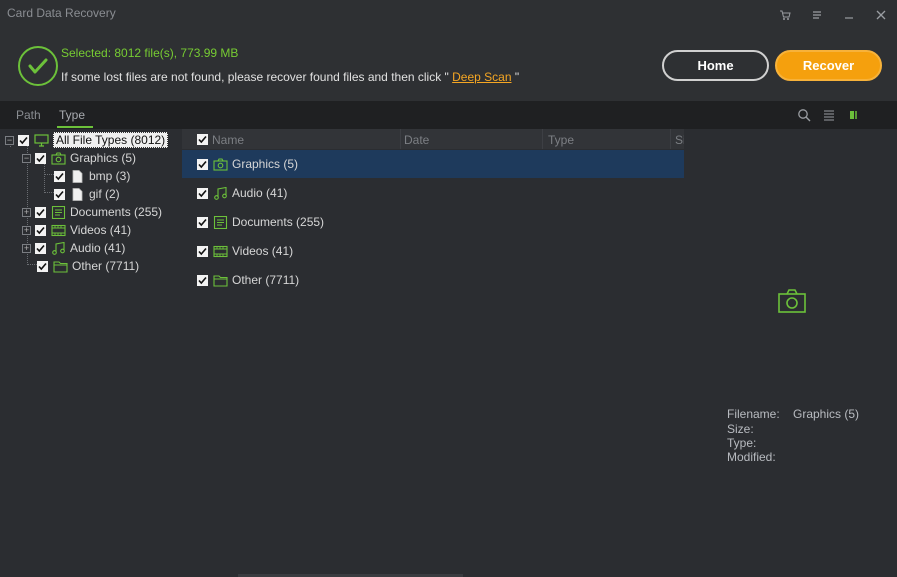 The height and width of the screenshot is (577, 897). Describe the element at coordinates (448, 115) in the screenshot. I see `tab-bar: Path Type` at that location.